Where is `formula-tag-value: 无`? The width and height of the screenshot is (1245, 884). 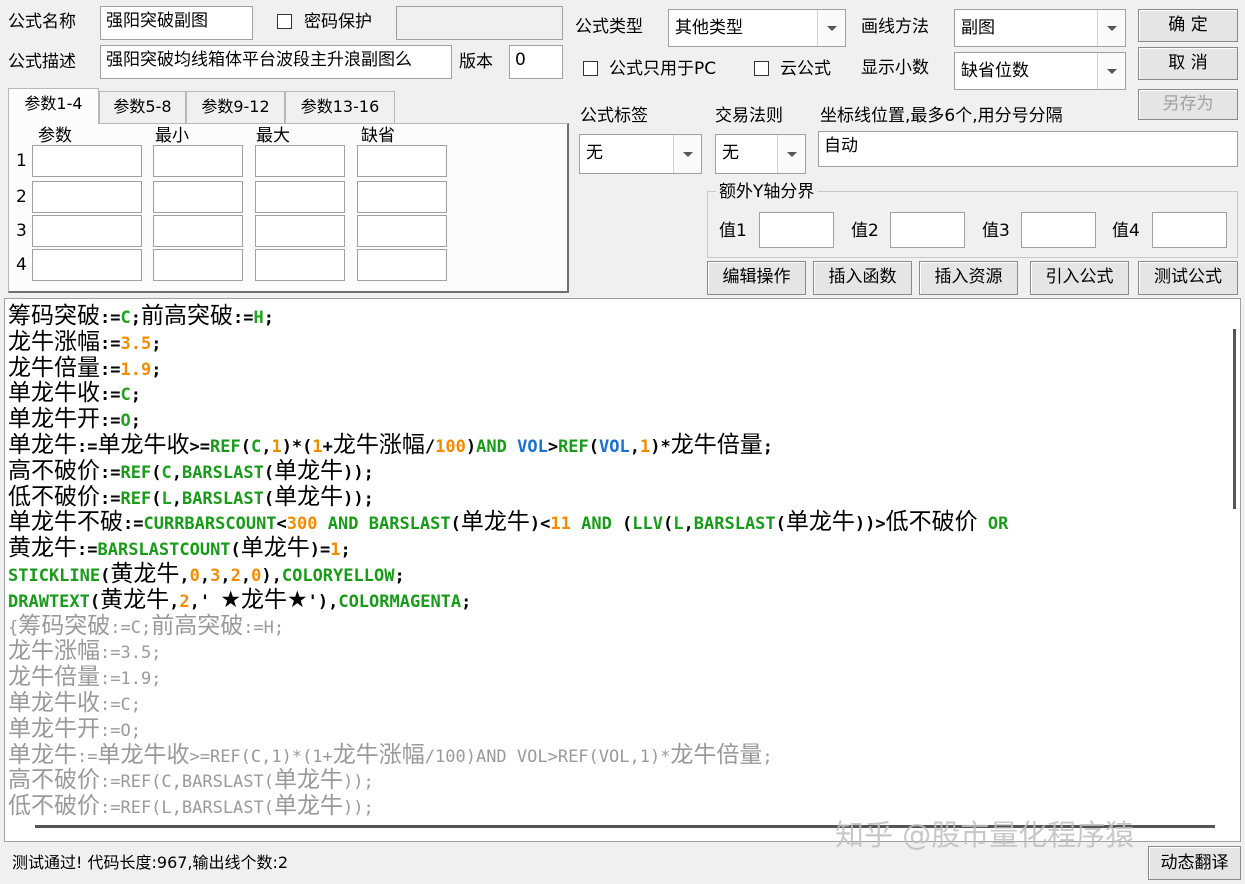
formula-tag-value: 无 is located at coordinates (594, 153).